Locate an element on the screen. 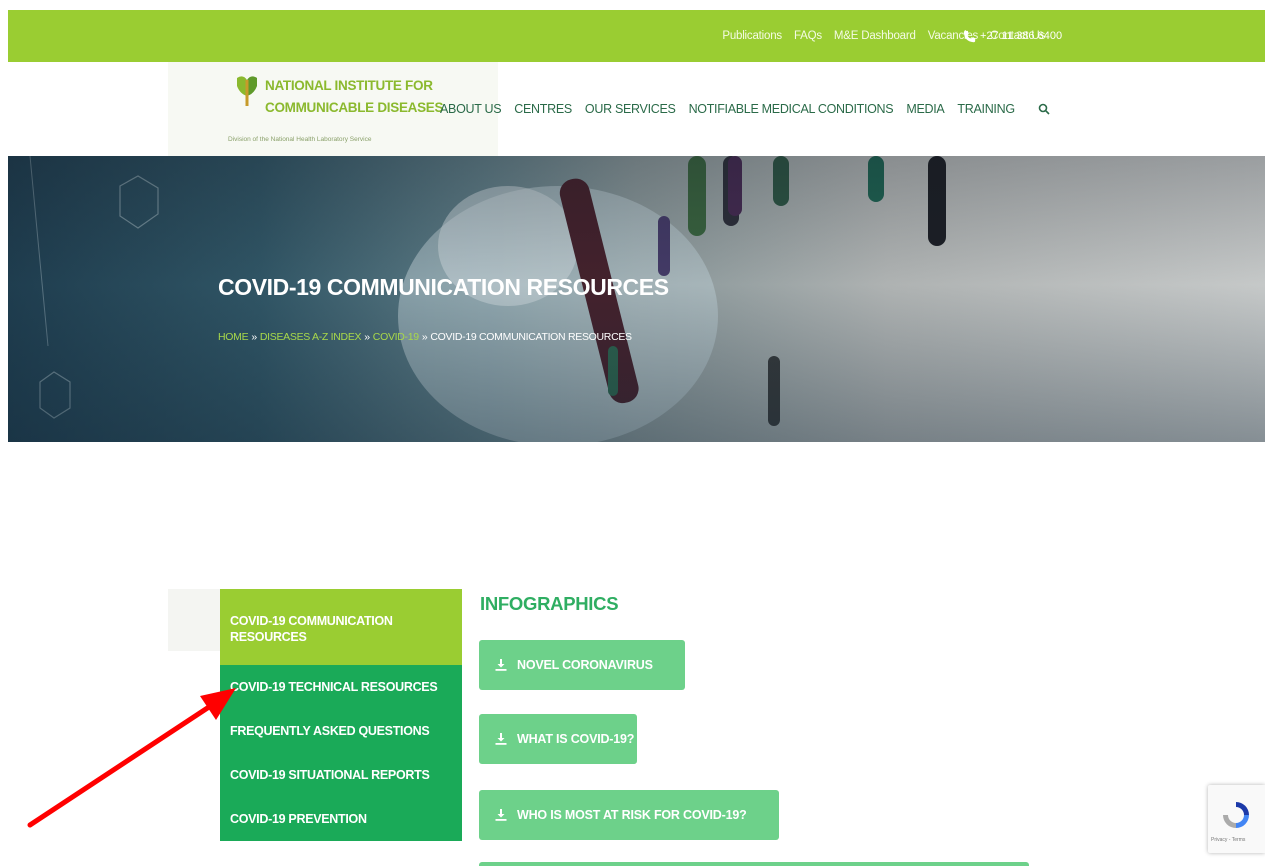  sidebar-item-label: COVID-19 PREVENTION is located at coordinates (298, 819).